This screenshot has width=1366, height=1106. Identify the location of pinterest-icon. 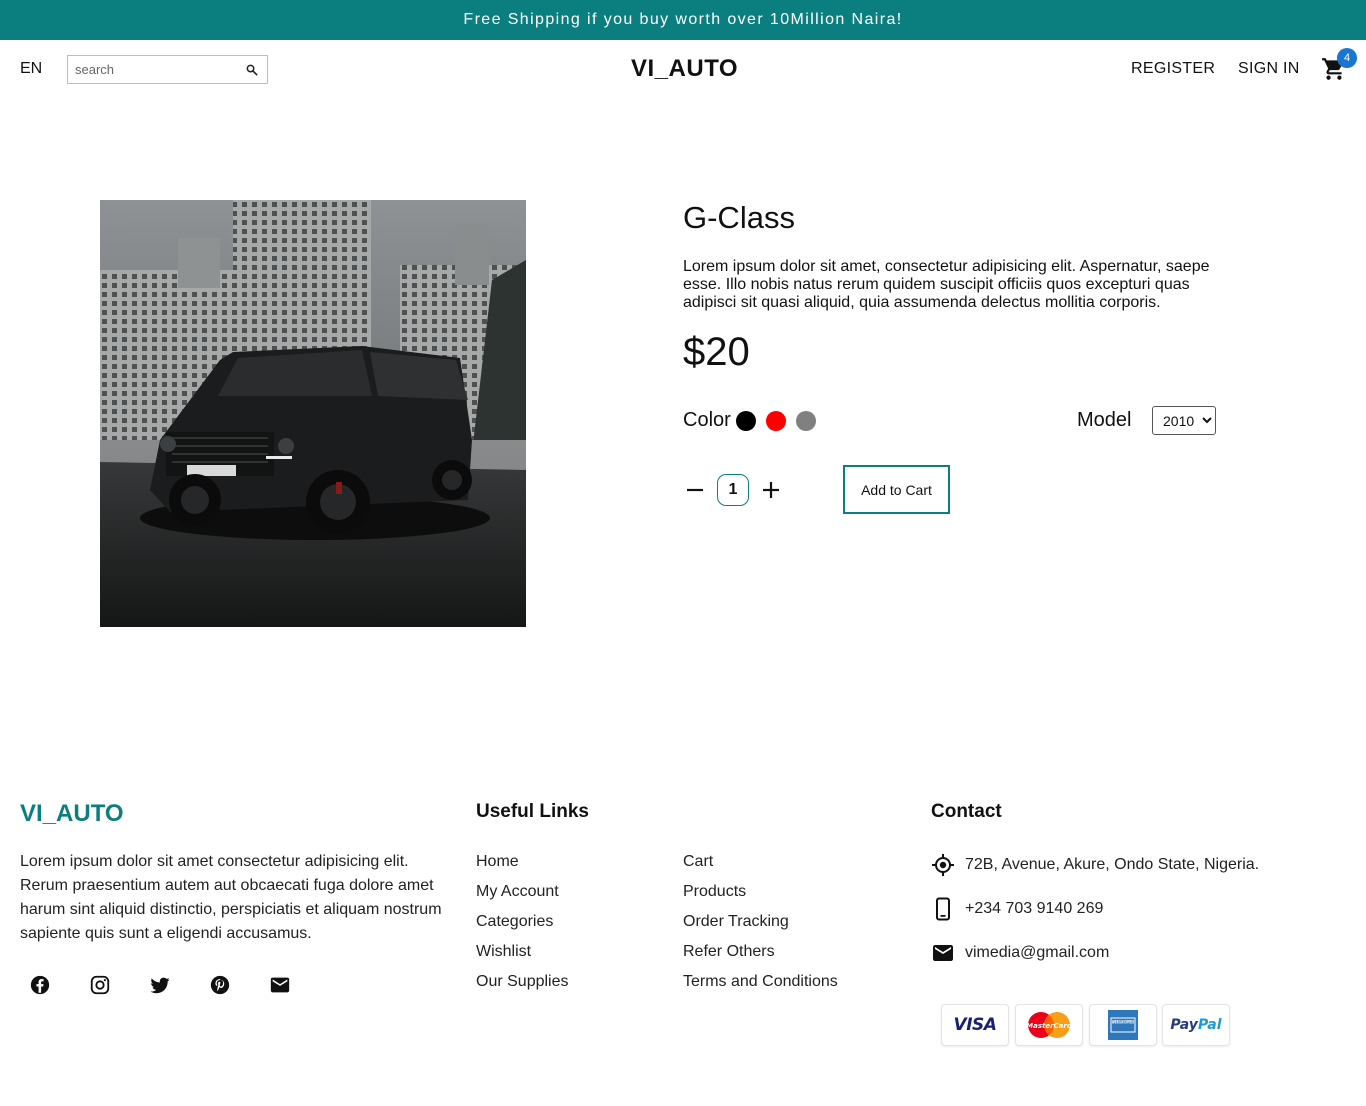
(220, 985).